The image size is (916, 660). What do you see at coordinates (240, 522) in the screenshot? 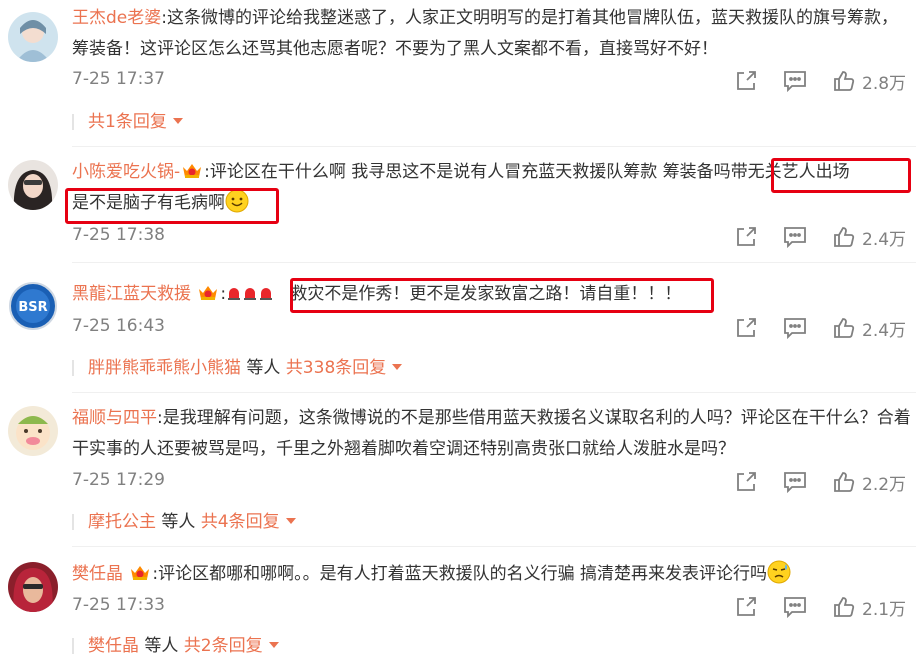
I see `reply-count: 共4条回复` at bounding box center [240, 522].